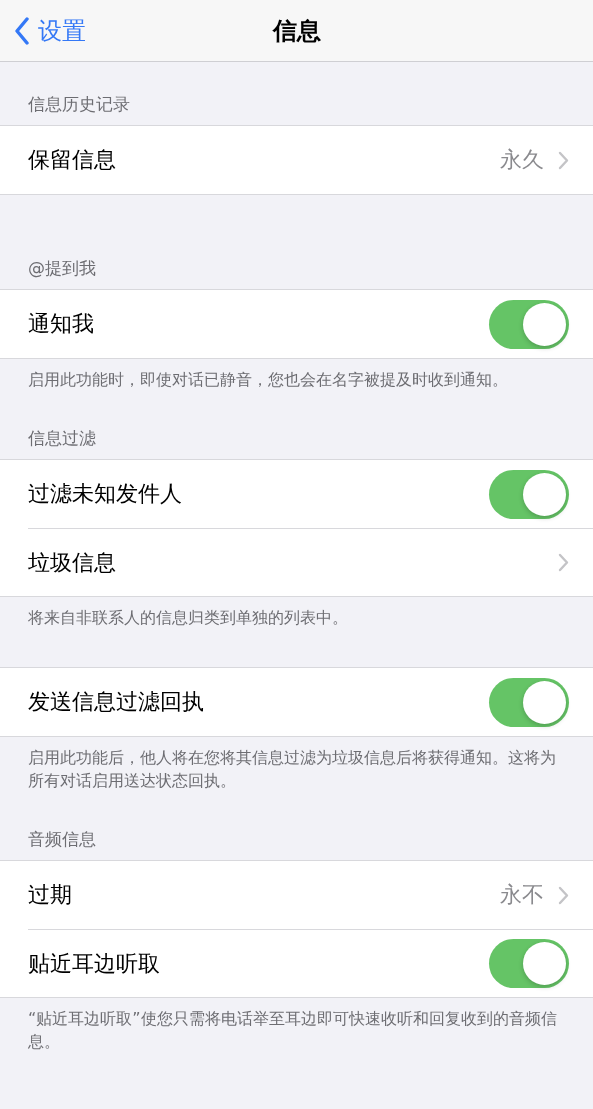  I want to click on section-footer: 启用此功能后，他人将在您将其信息过滤为垃圾信息后将获得通知。这将为所有对话启用送达状态回执。, so click(296, 764).